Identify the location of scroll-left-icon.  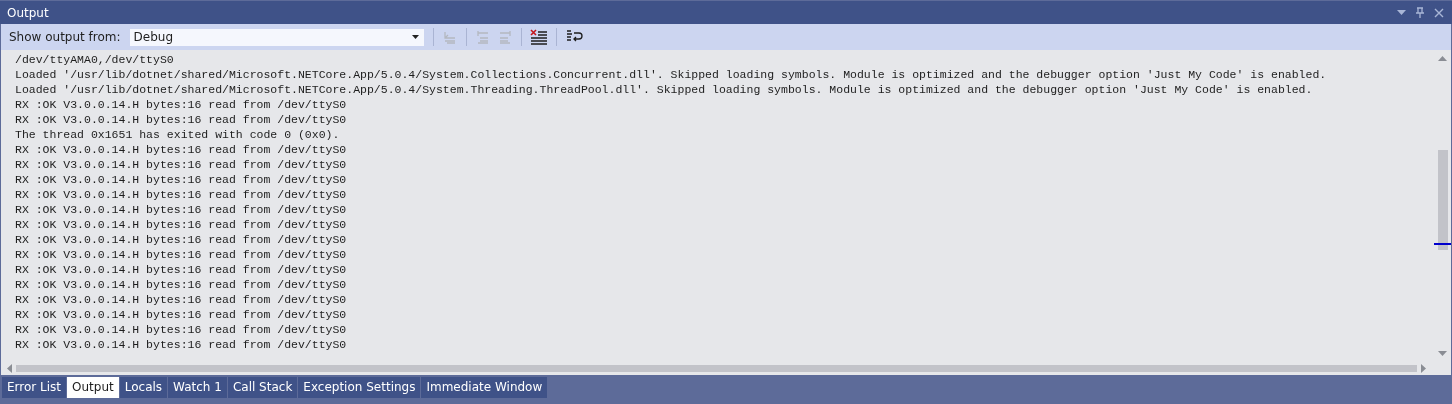
(9, 368).